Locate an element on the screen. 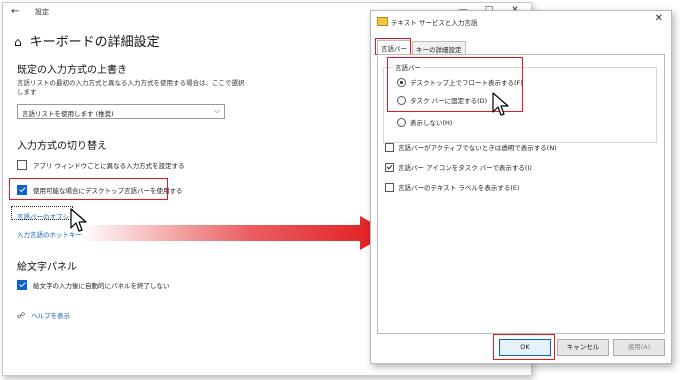 Image resolution: width=680 pixels, height=380 pixels. arrow-indicator-icon is located at coordinates (235, 233).